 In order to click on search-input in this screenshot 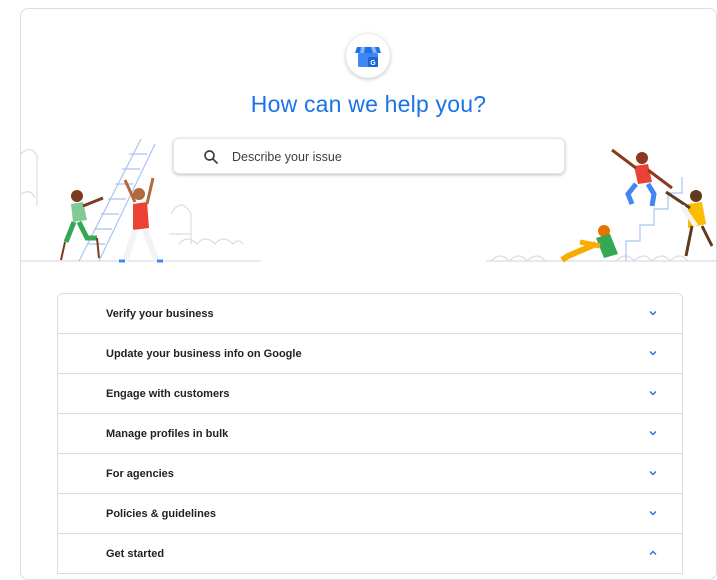, I will do `click(382, 157)`.